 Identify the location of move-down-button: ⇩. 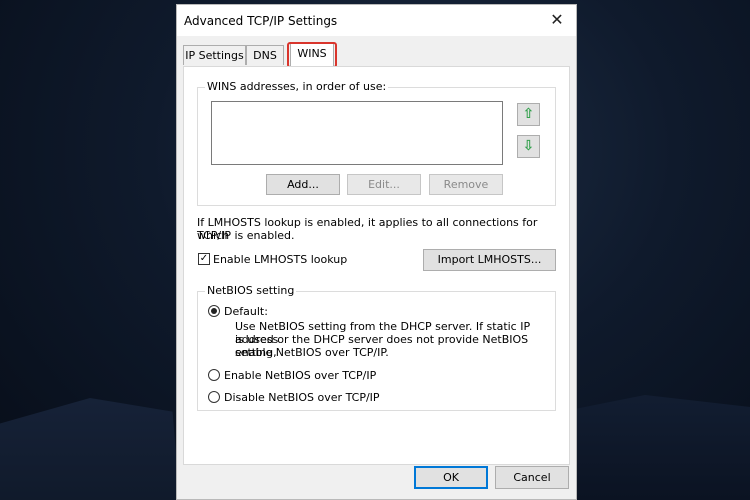
(528, 146).